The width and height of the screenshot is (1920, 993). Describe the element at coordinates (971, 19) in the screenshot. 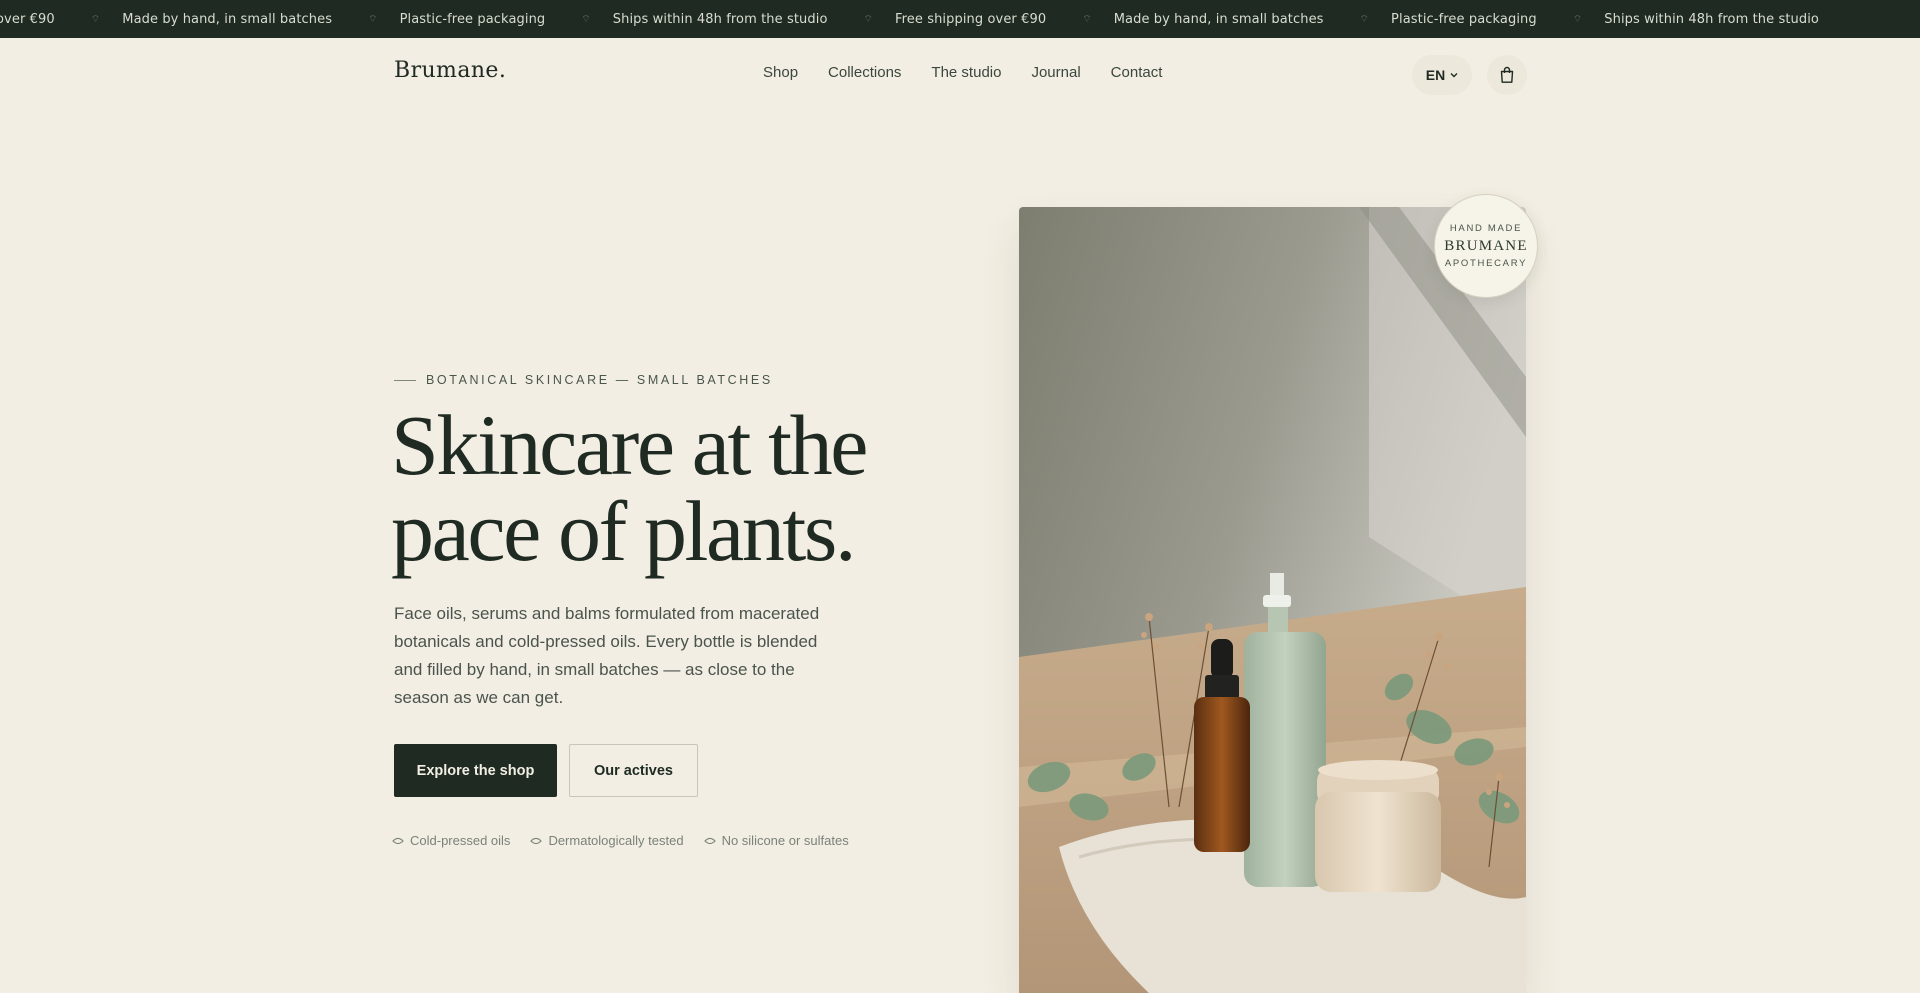

I see `announcement-text: Free shipping over €90` at that location.